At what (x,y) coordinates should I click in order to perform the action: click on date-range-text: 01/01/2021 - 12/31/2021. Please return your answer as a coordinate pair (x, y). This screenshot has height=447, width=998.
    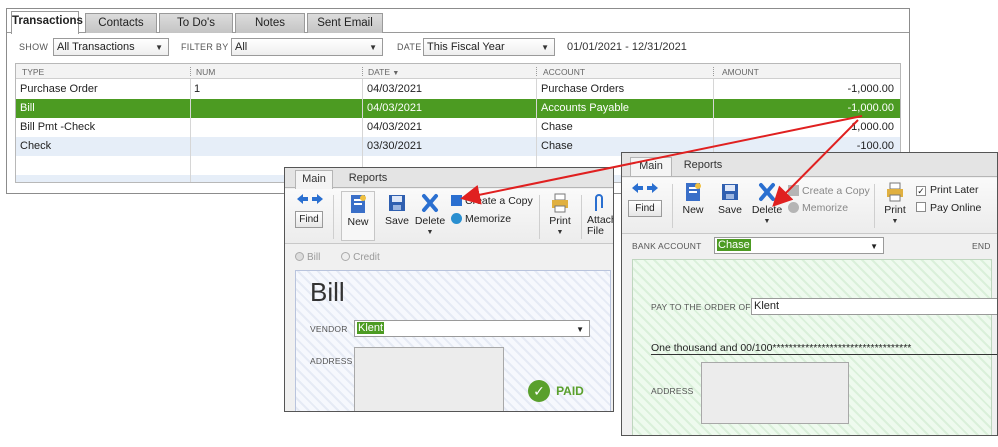
    Looking at the image, I should click on (627, 47).